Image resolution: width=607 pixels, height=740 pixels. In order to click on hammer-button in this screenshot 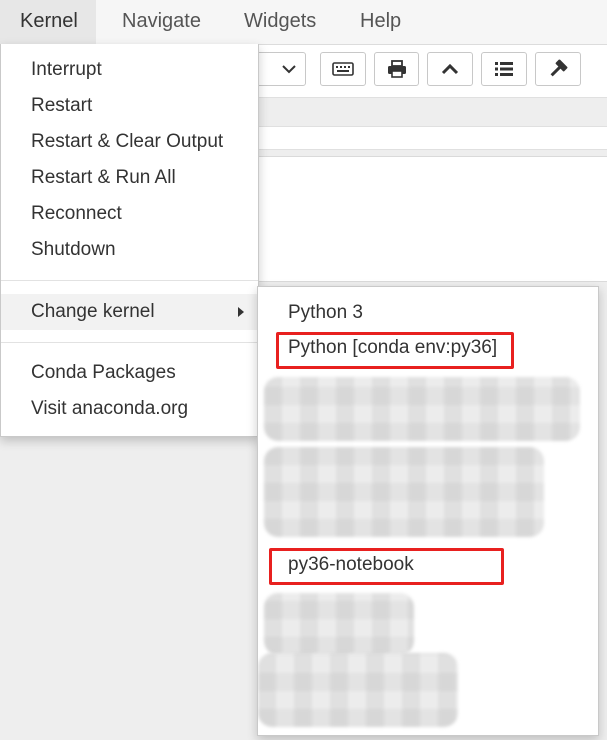, I will do `click(558, 69)`.